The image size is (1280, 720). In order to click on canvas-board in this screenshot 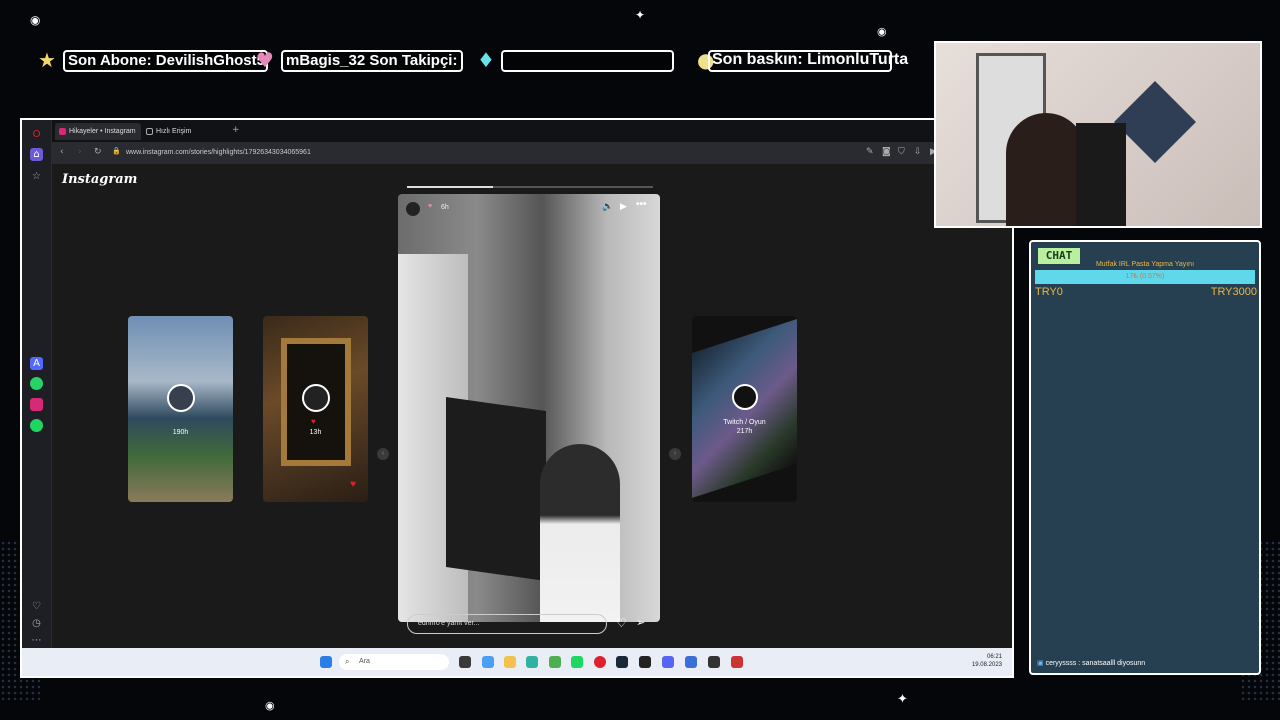, I will do `click(496, 489)`.